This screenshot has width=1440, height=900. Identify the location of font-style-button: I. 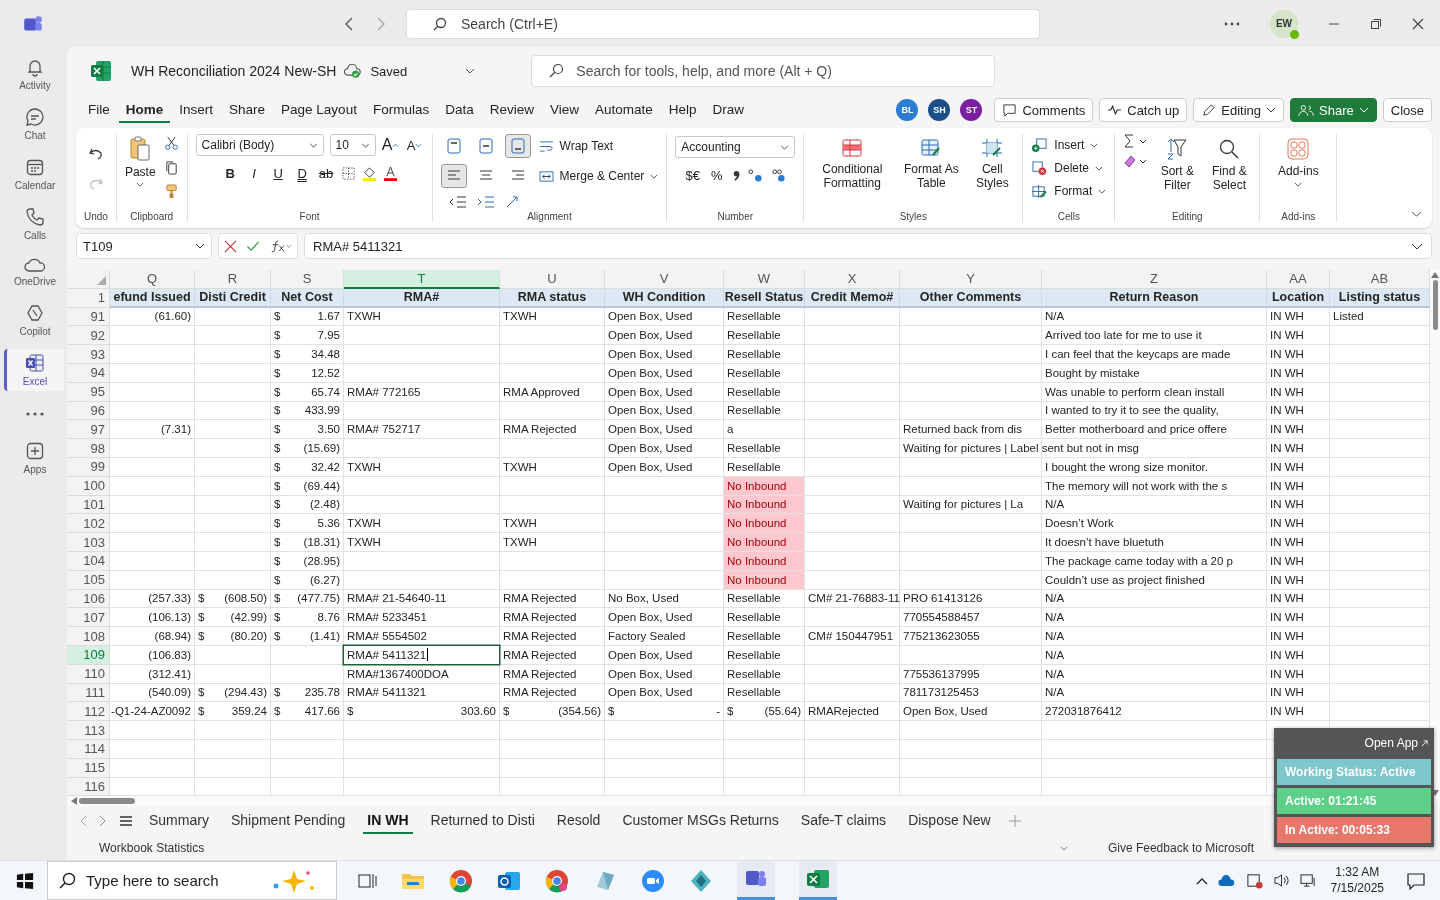
(254, 173).